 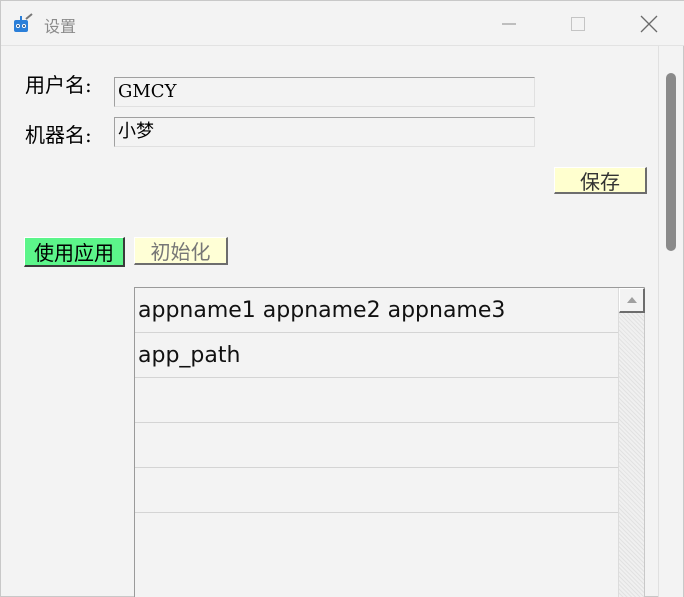 What do you see at coordinates (58, 85) in the screenshot?
I see `username-label: 用户名:` at bounding box center [58, 85].